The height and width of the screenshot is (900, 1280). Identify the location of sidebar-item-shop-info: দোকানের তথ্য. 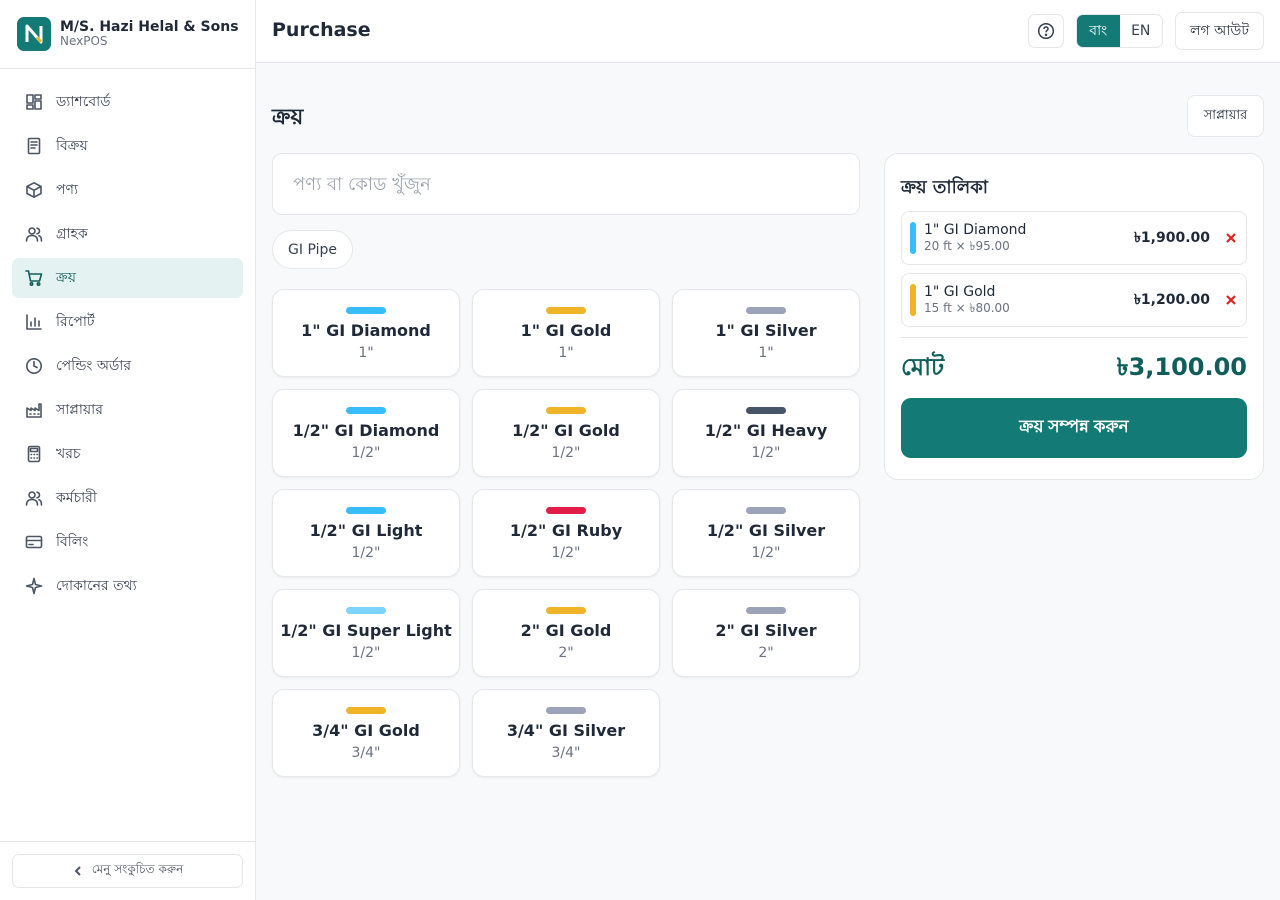
(127, 586).